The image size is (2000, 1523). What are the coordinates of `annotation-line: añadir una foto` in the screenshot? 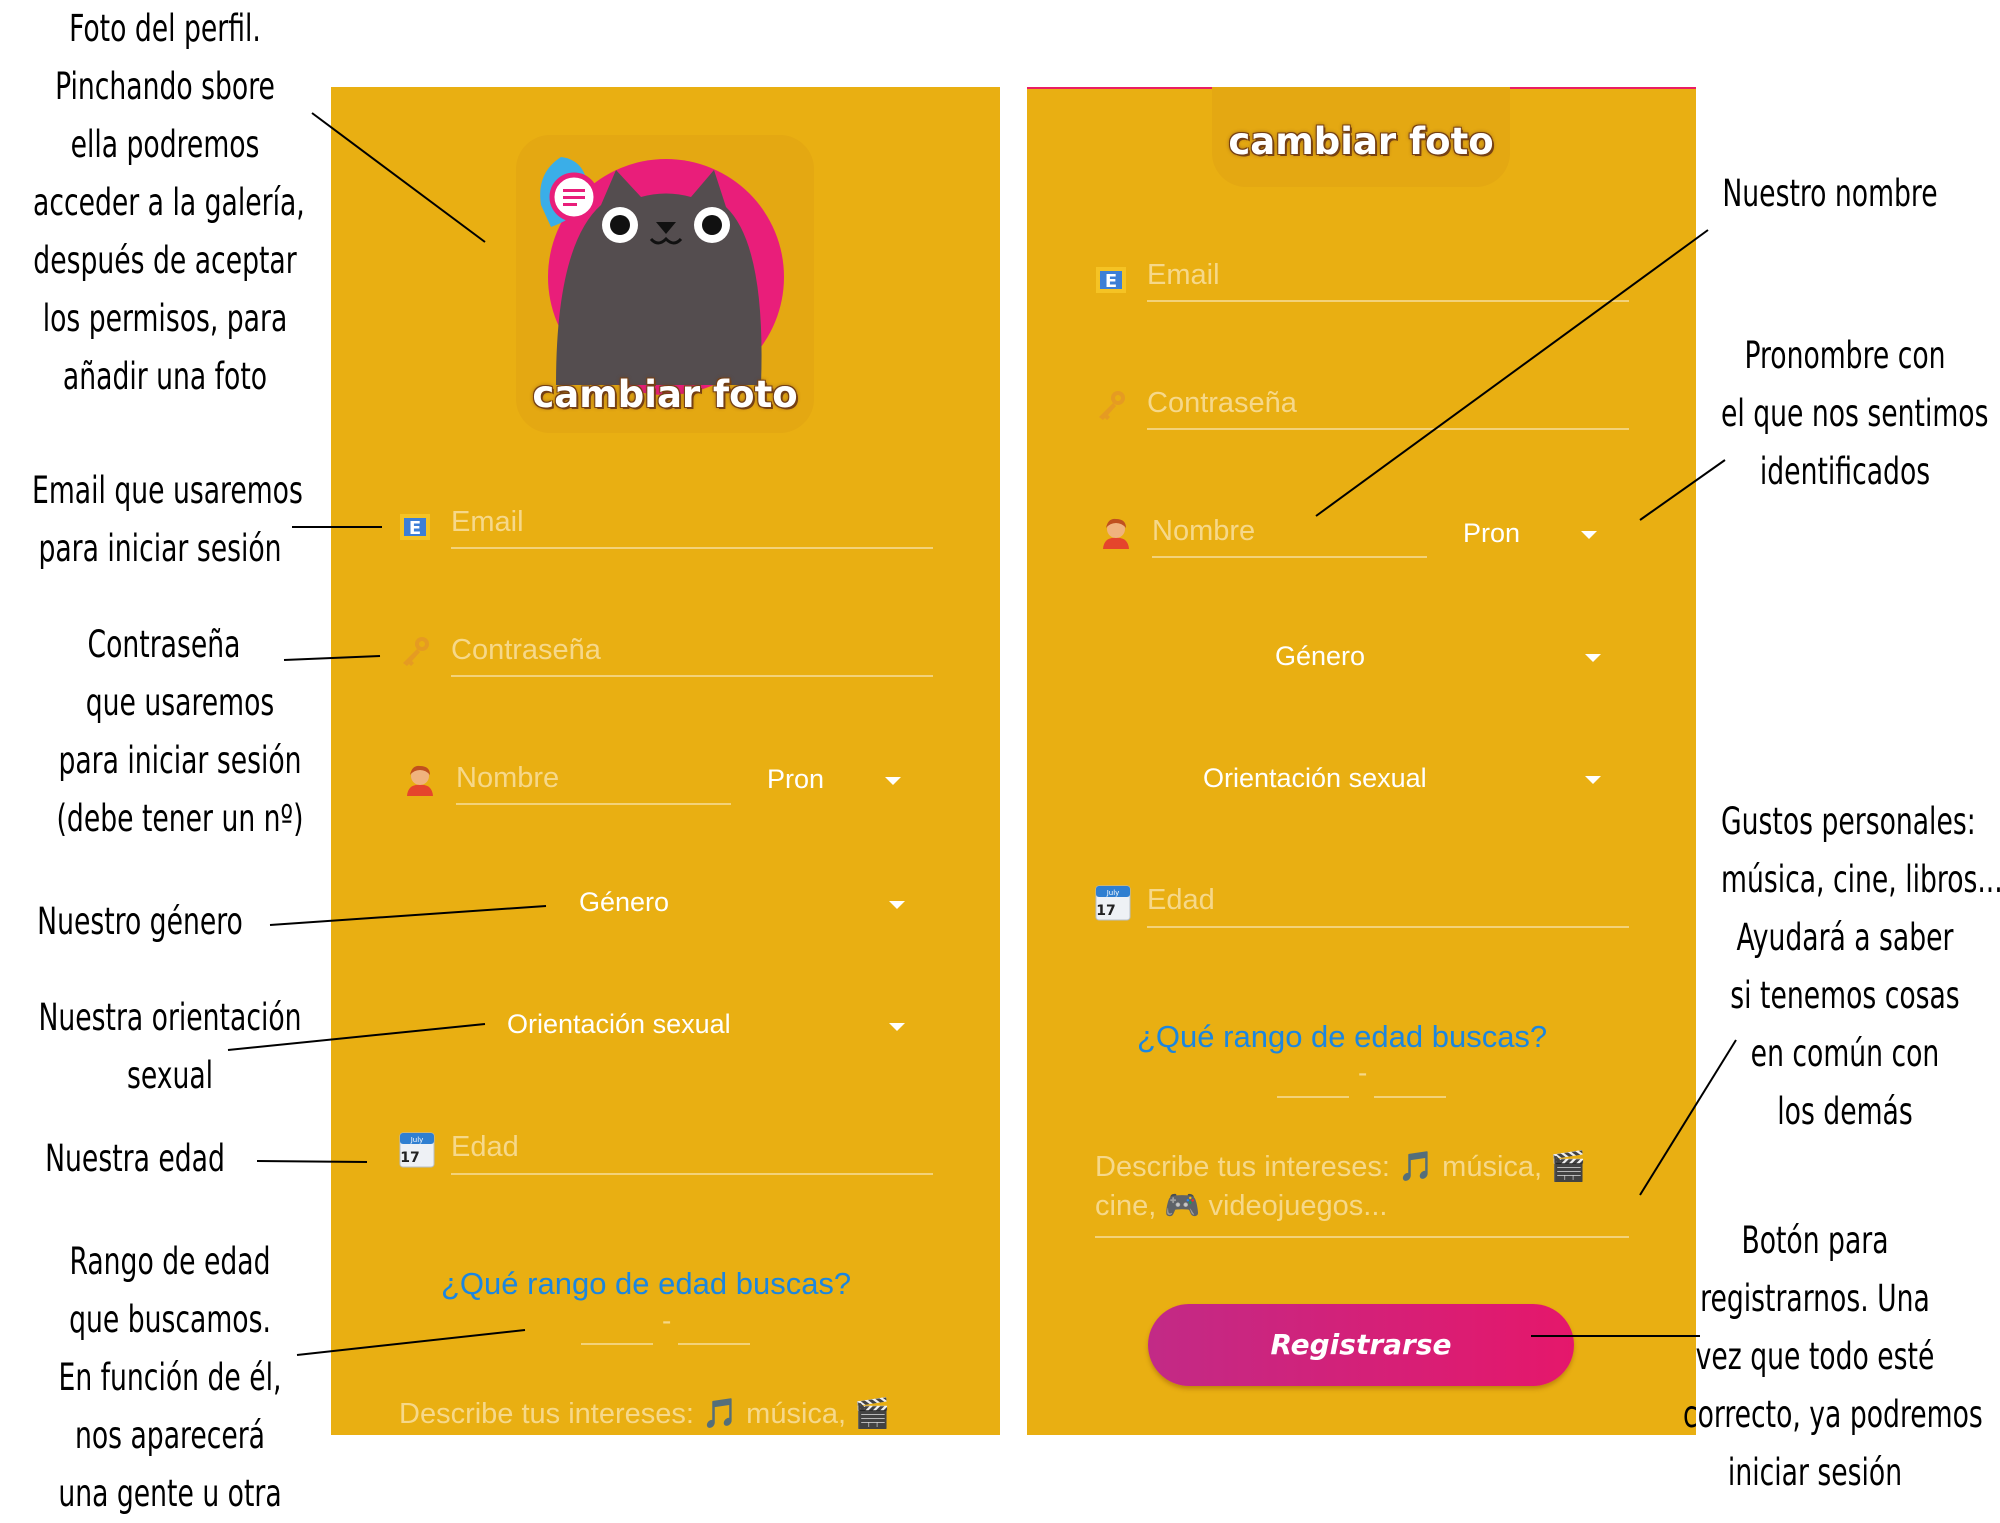 It's located at (165, 376).